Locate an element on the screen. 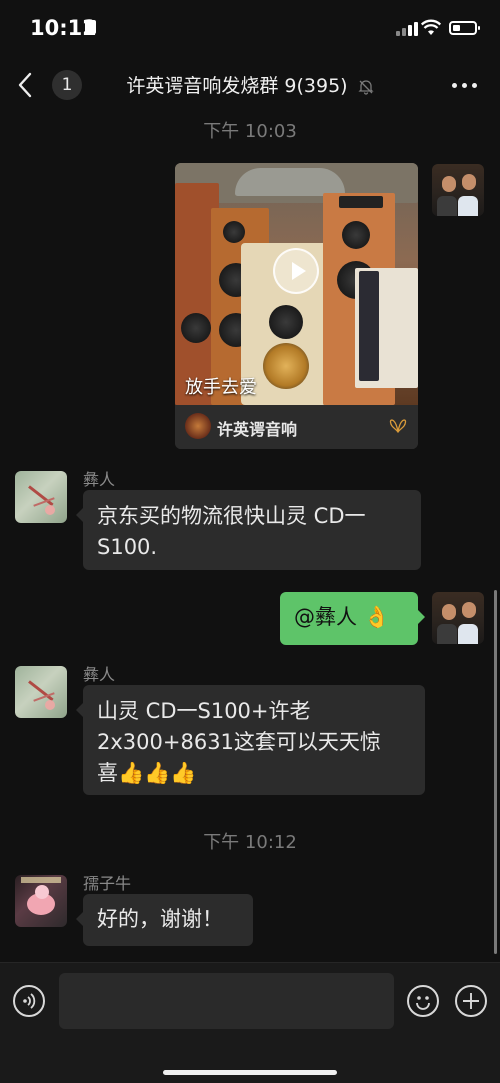  orientation-lock-icon is located at coordinates (90, 27).